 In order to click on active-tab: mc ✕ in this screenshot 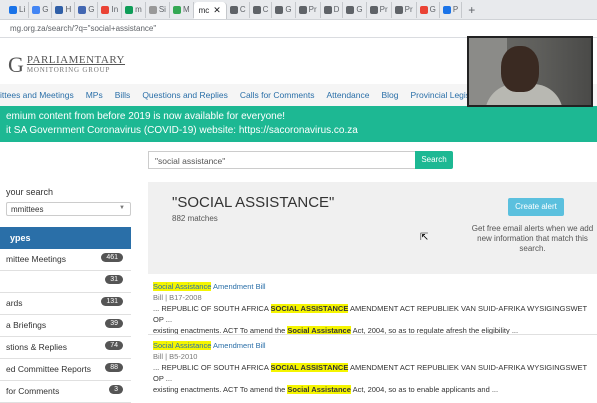, I will do `click(210, 10)`.